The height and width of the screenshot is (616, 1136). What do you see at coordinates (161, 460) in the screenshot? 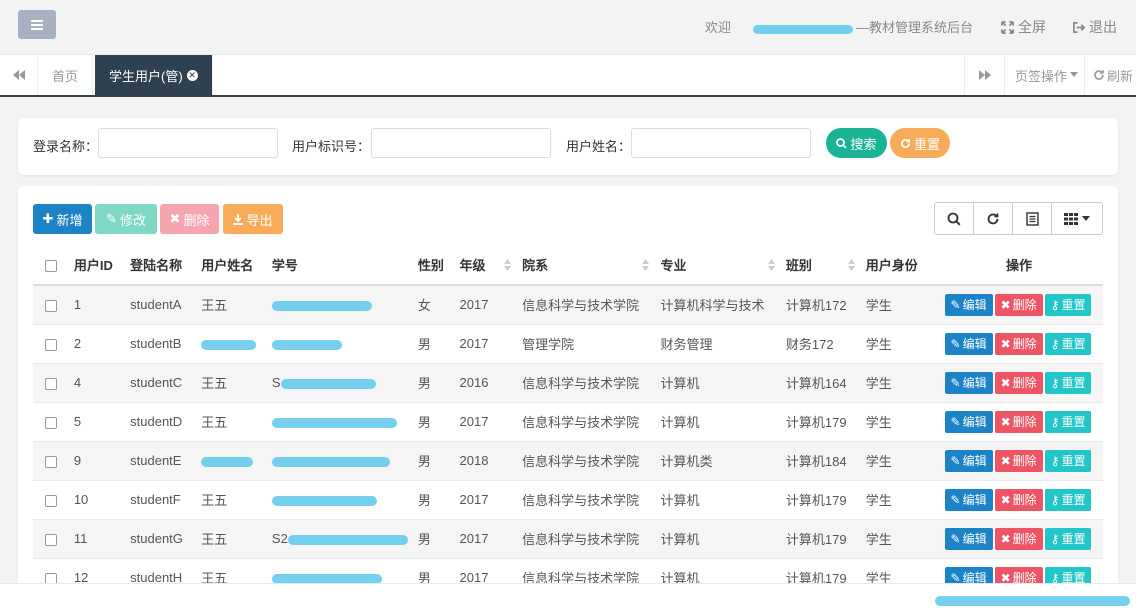
I see `cell-login: studentE` at bounding box center [161, 460].